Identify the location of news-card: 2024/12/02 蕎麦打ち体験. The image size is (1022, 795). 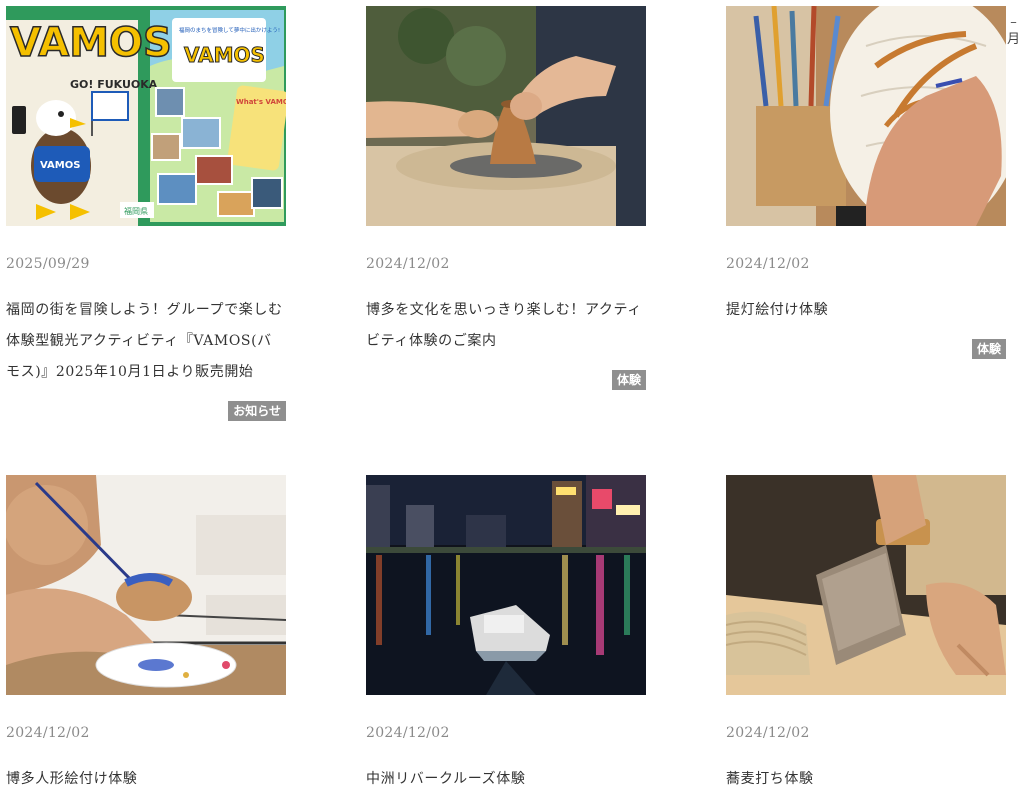
(866, 635).